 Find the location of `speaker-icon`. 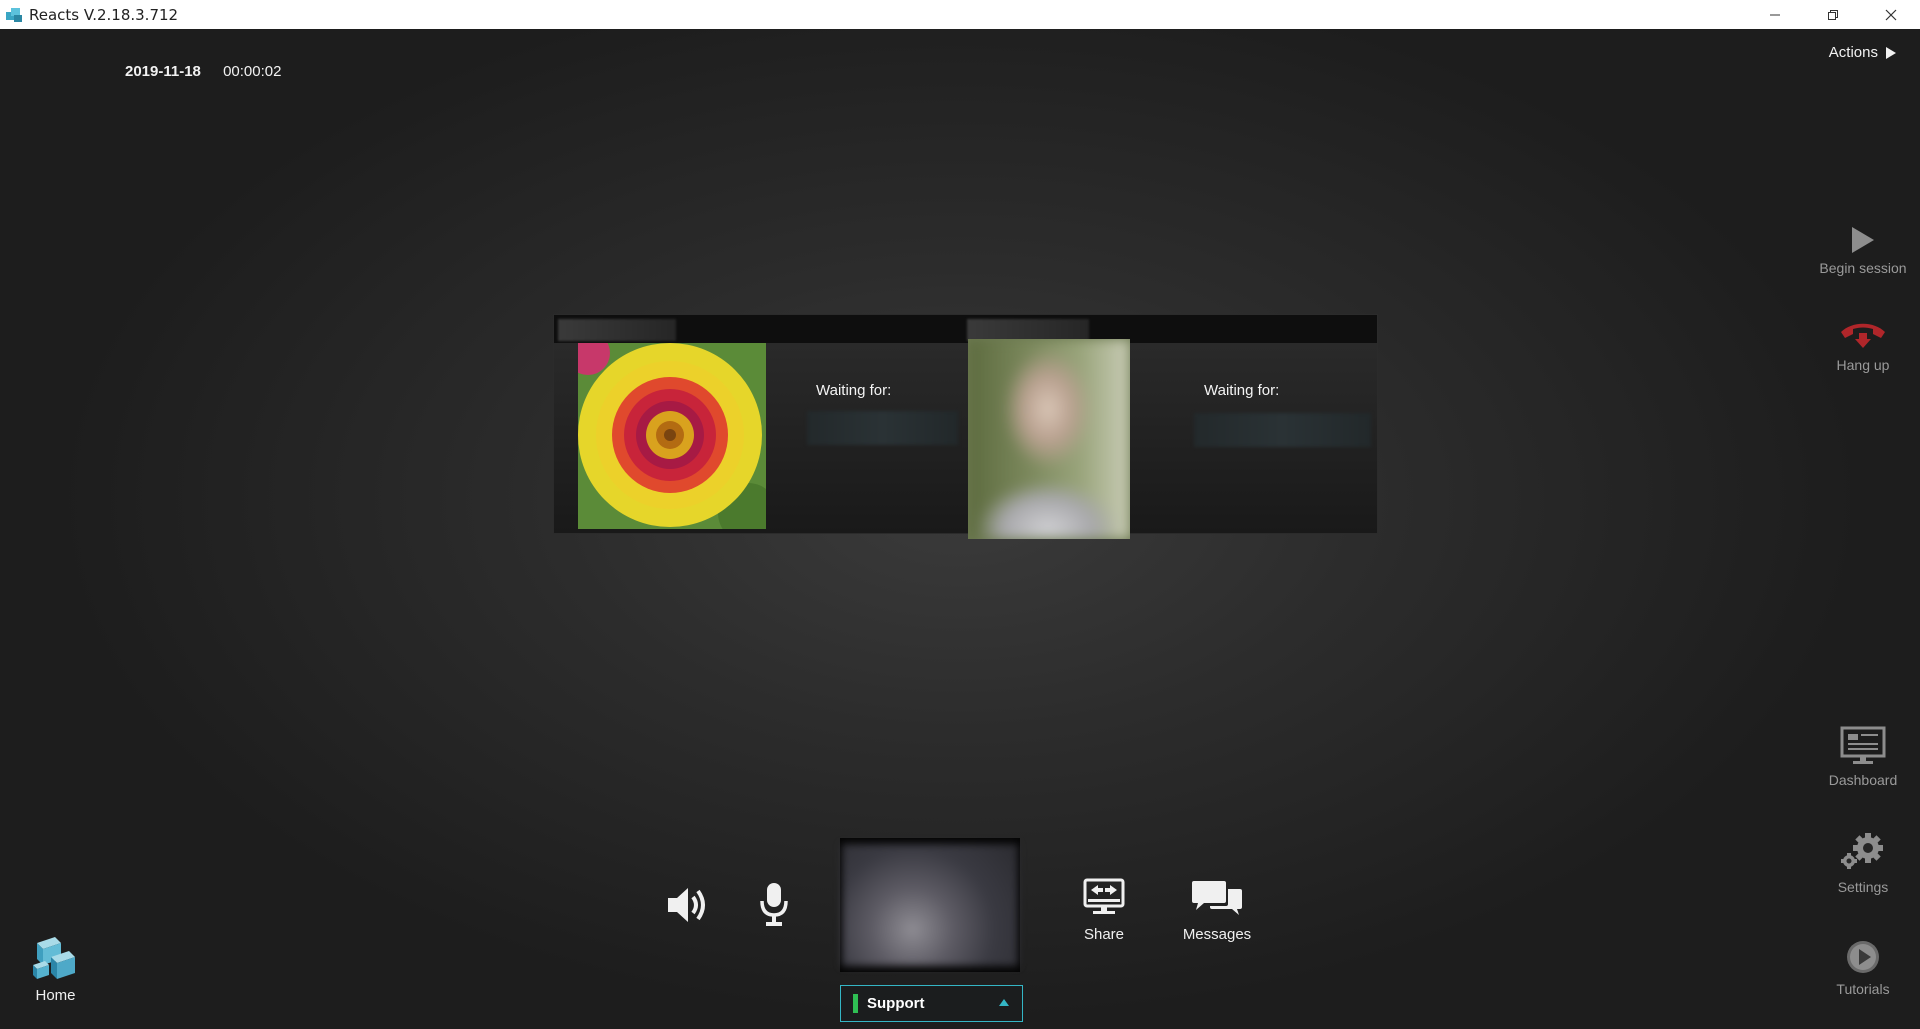

speaker-icon is located at coordinates (686, 905).